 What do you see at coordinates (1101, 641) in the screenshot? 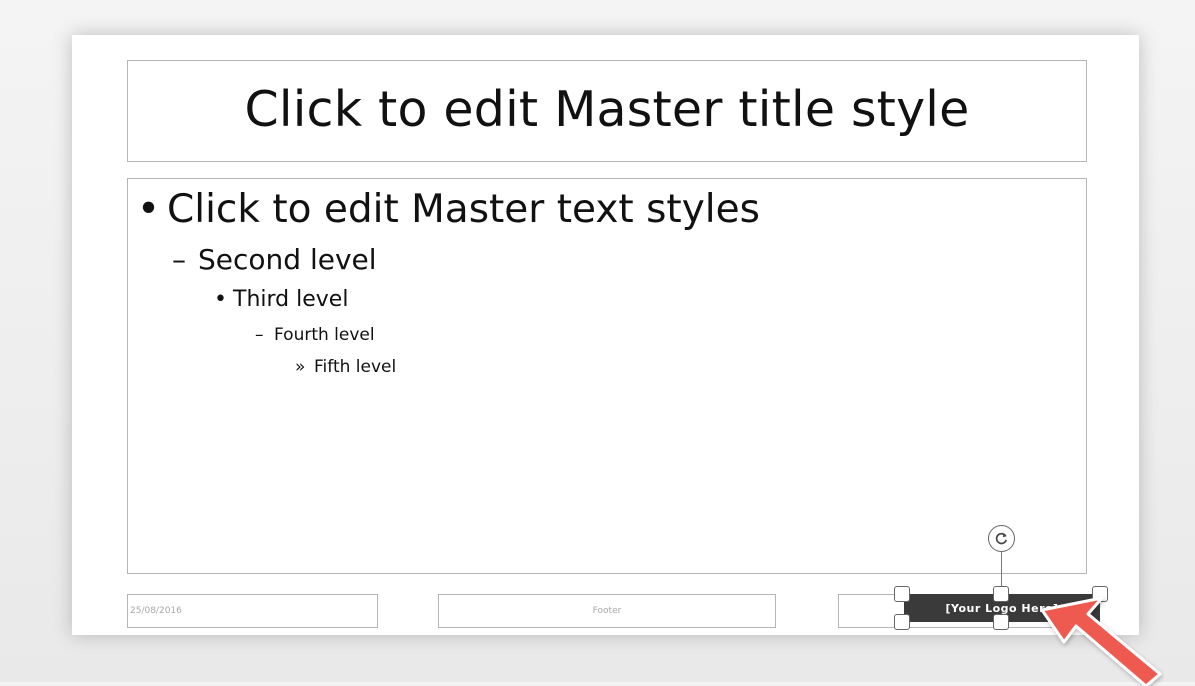
I see `arrow-pointer-icon` at bounding box center [1101, 641].